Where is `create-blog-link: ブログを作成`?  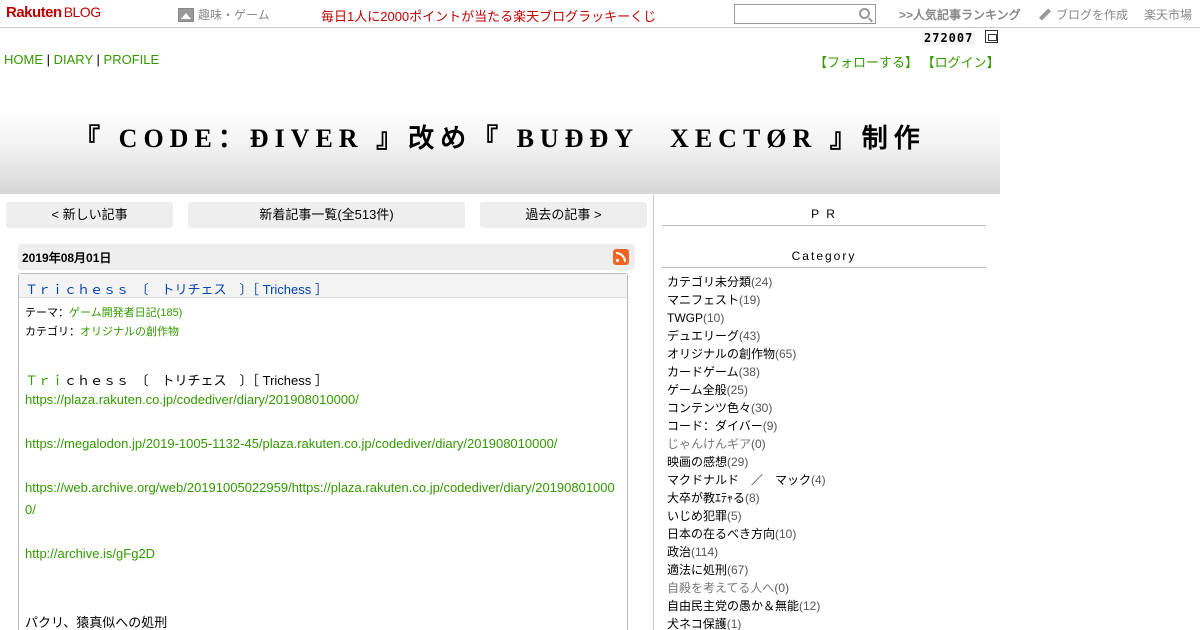 create-blog-link: ブログを作成 is located at coordinates (1083, 14).